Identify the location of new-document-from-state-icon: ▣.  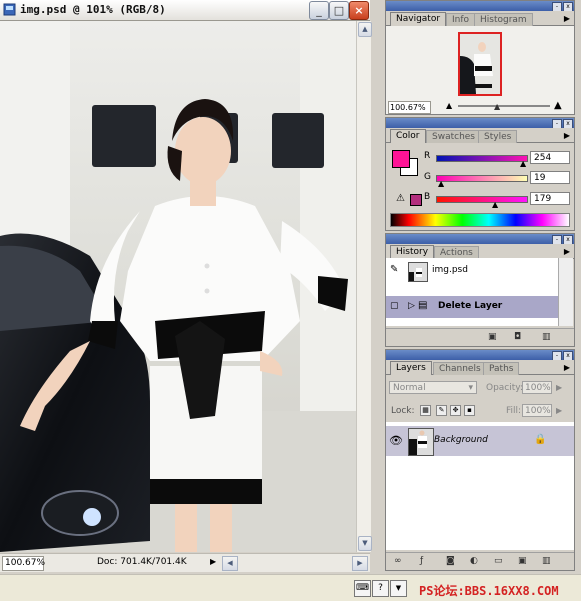
(492, 337).